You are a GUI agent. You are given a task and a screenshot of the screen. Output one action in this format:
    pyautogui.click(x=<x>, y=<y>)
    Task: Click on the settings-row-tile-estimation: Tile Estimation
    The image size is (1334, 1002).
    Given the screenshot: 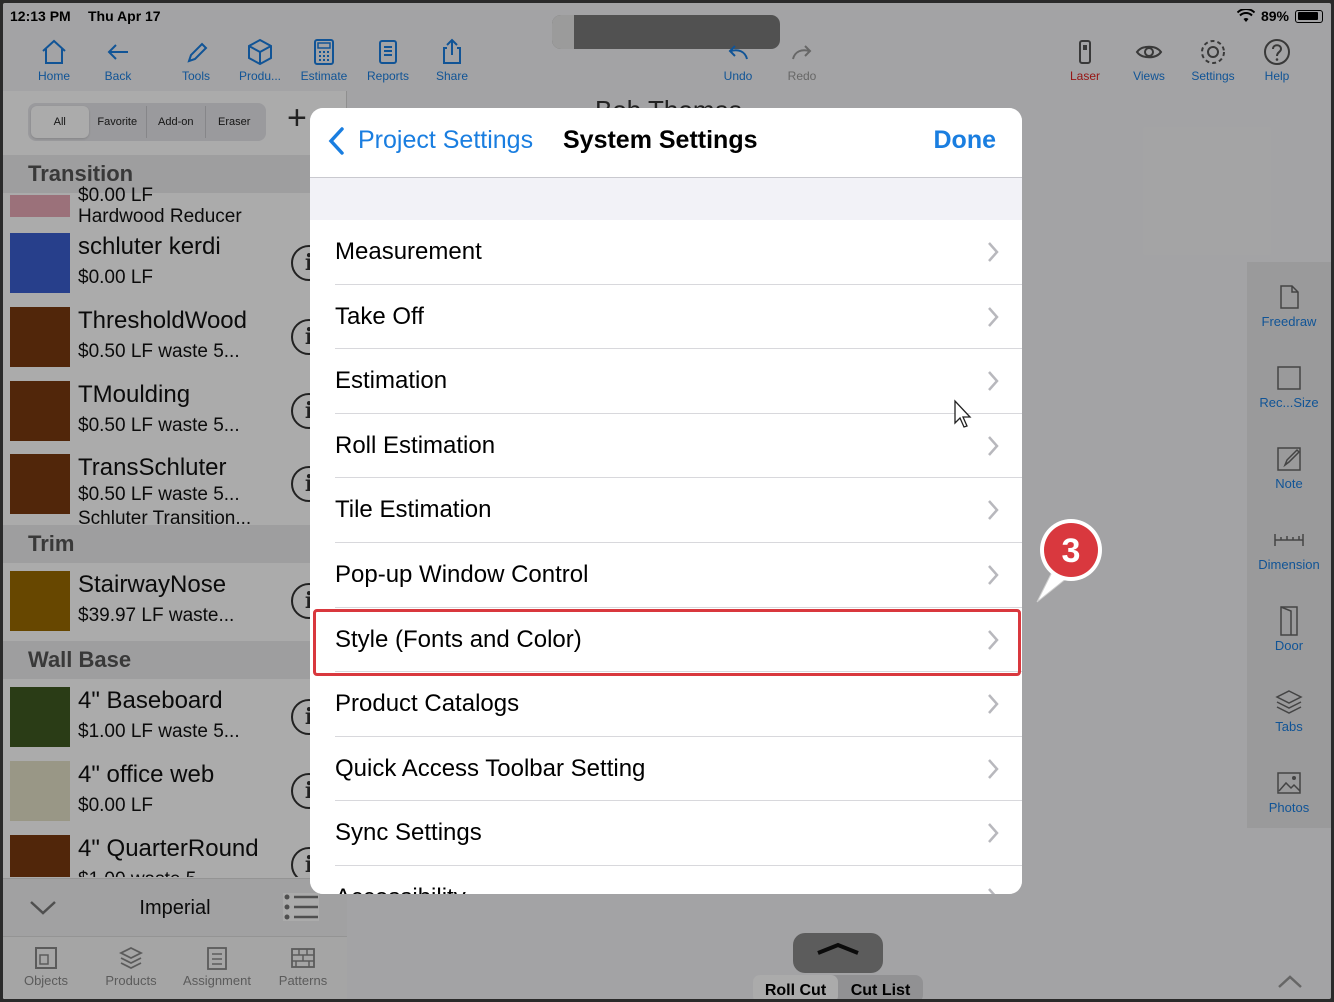 What is the action you would take?
    pyautogui.click(x=678, y=510)
    